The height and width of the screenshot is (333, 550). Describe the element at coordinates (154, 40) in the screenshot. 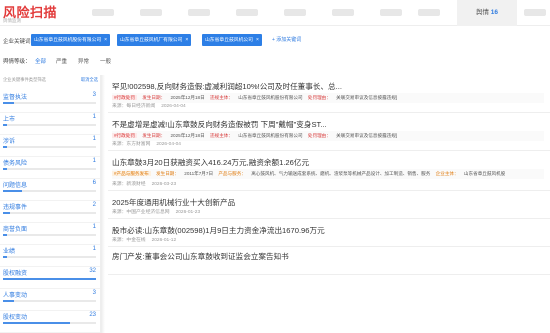

I see `keyword-tag: 山东省章丘鼓风机厂有限公司 ×` at that location.